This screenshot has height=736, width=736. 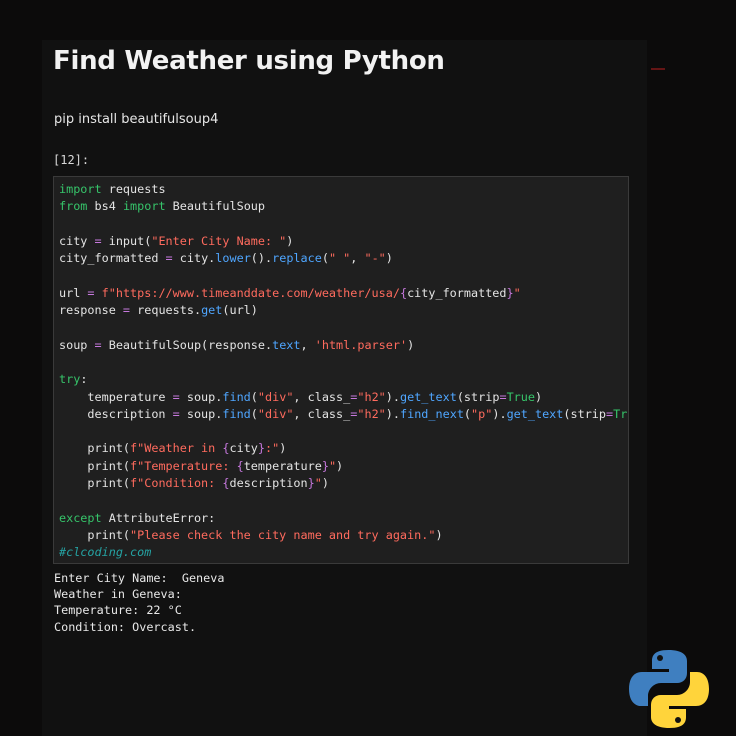 I want to click on code-token: BeautifulSoup(response., so click(x=187, y=344).